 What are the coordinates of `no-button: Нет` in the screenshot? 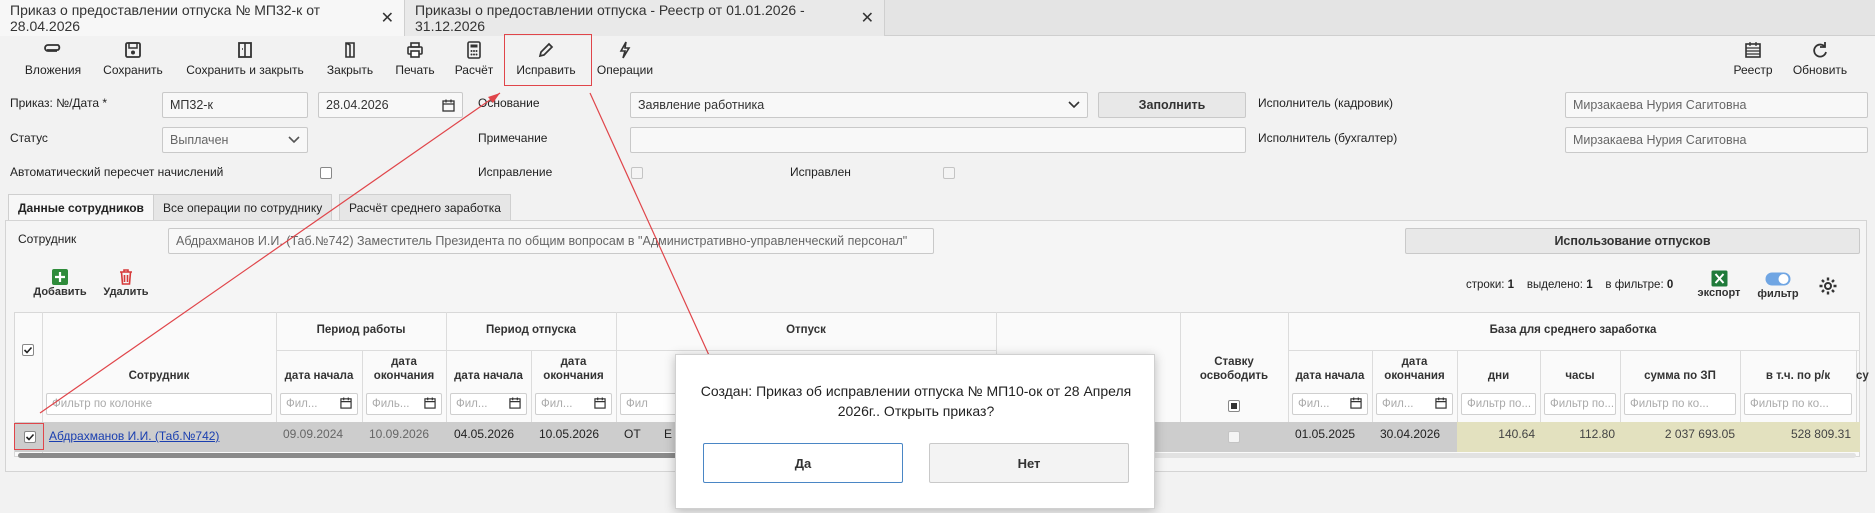 It's located at (1029, 463).